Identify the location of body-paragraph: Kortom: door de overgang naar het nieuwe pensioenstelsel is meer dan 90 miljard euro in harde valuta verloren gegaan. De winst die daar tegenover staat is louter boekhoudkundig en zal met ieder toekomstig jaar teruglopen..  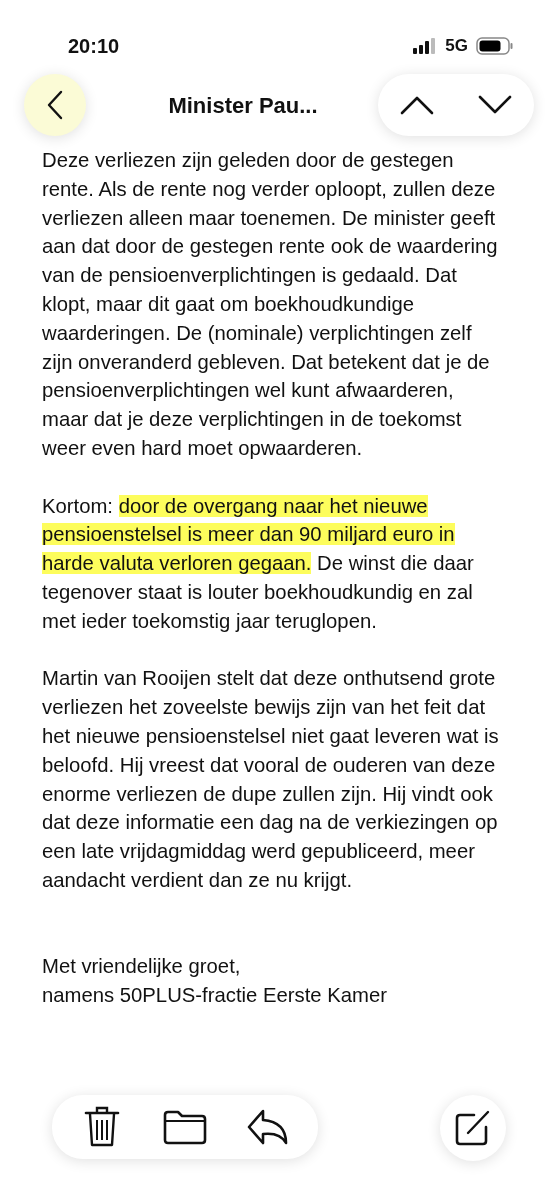
(258, 563).